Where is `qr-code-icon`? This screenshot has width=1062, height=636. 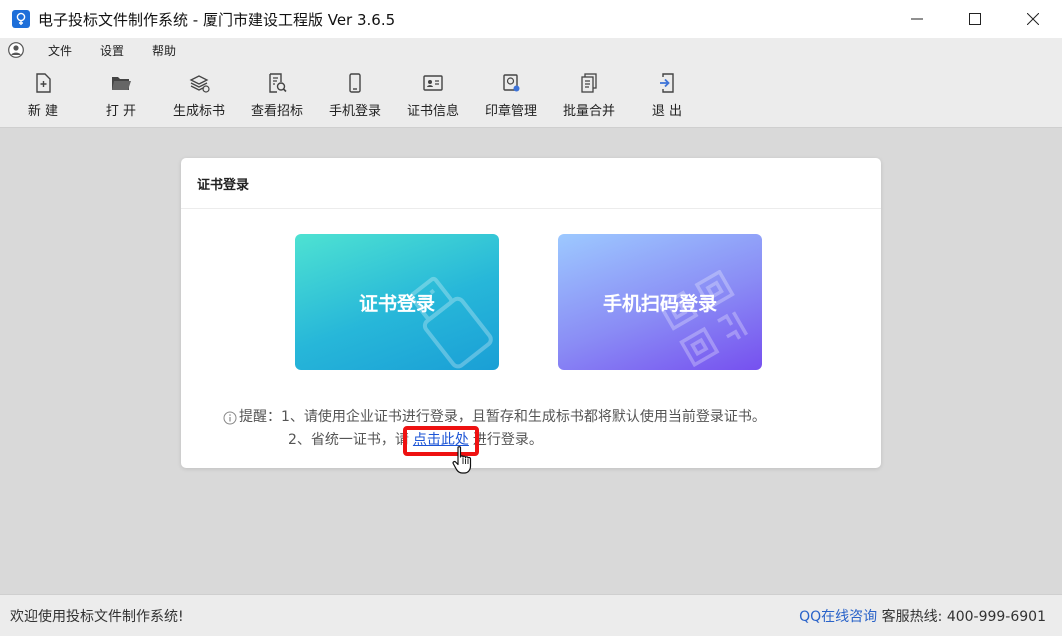 qr-code-icon is located at coordinates (704, 319).